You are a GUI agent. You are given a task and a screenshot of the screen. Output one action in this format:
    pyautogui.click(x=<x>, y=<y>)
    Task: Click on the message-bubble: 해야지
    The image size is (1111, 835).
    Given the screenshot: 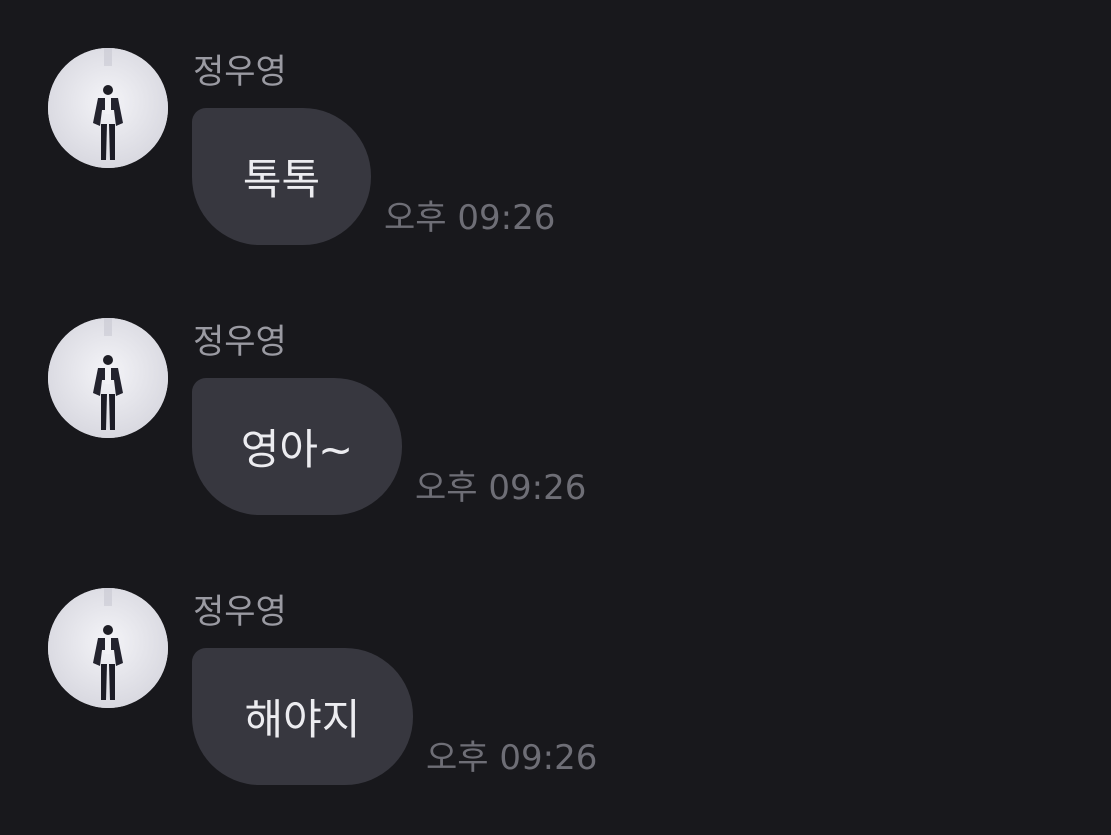 What is the action you would take?
    pyautogui.click(x=302, y=716)
    